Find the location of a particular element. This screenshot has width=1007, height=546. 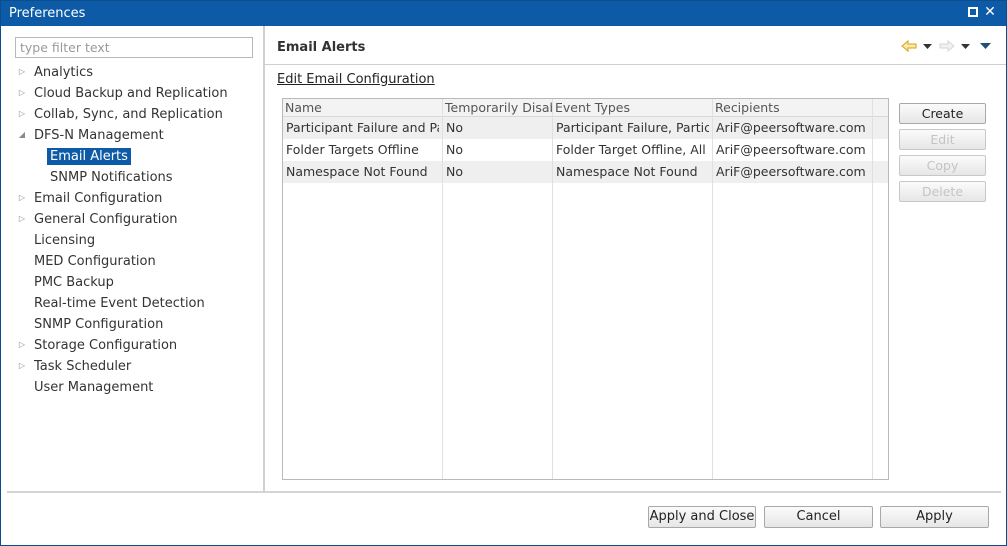

sidebar-item: PMC Backup is located at coordinates (132, 282).